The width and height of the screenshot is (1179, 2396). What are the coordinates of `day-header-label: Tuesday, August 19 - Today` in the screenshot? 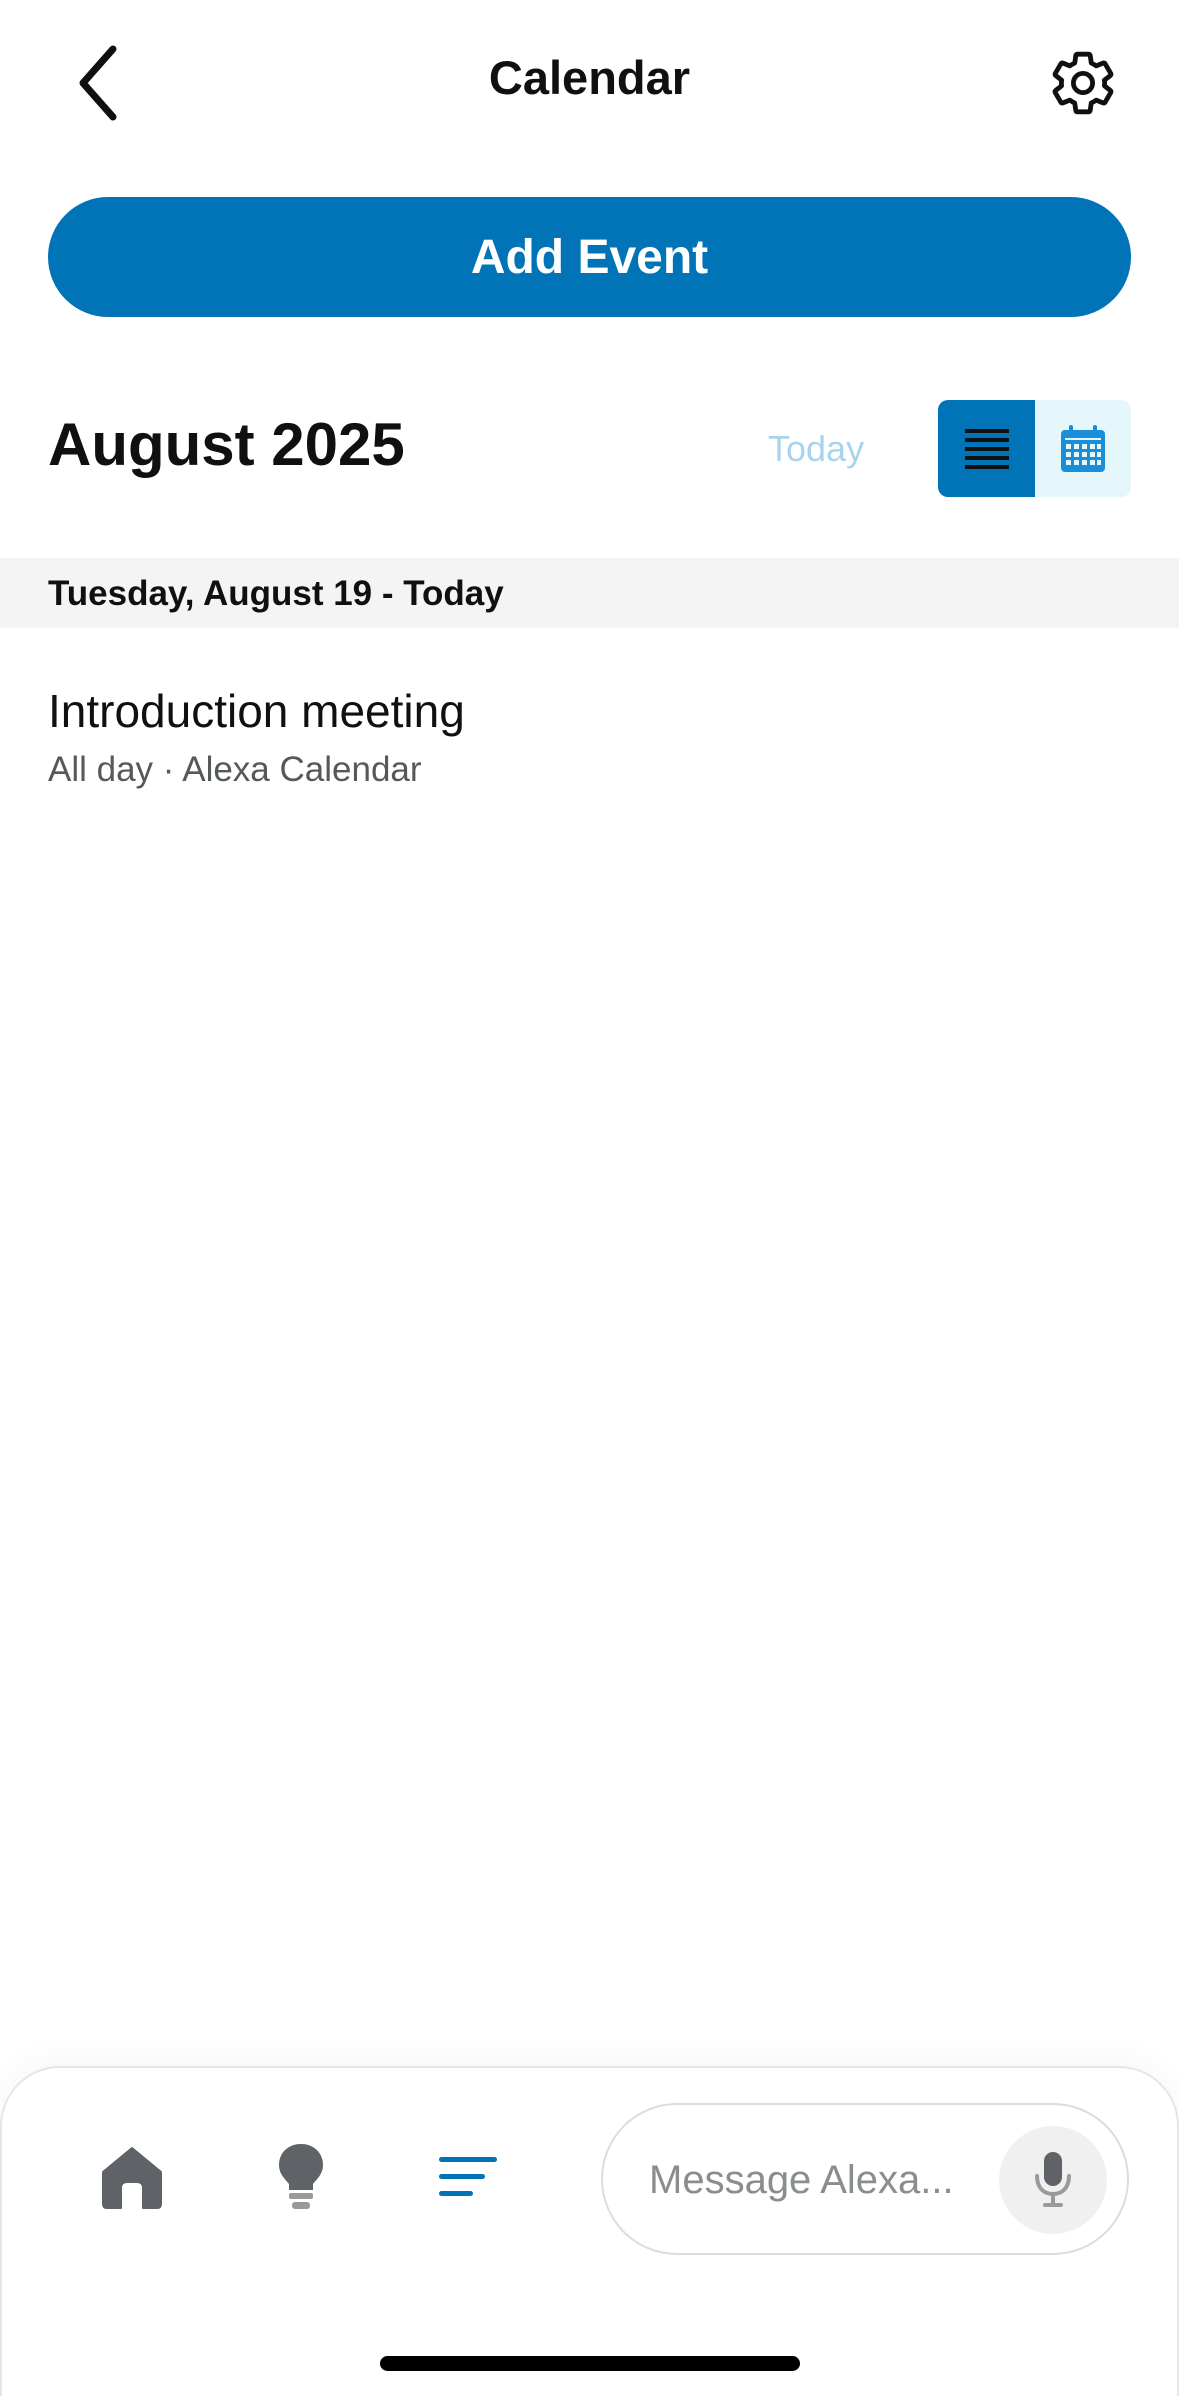 It's located at (276, 593).